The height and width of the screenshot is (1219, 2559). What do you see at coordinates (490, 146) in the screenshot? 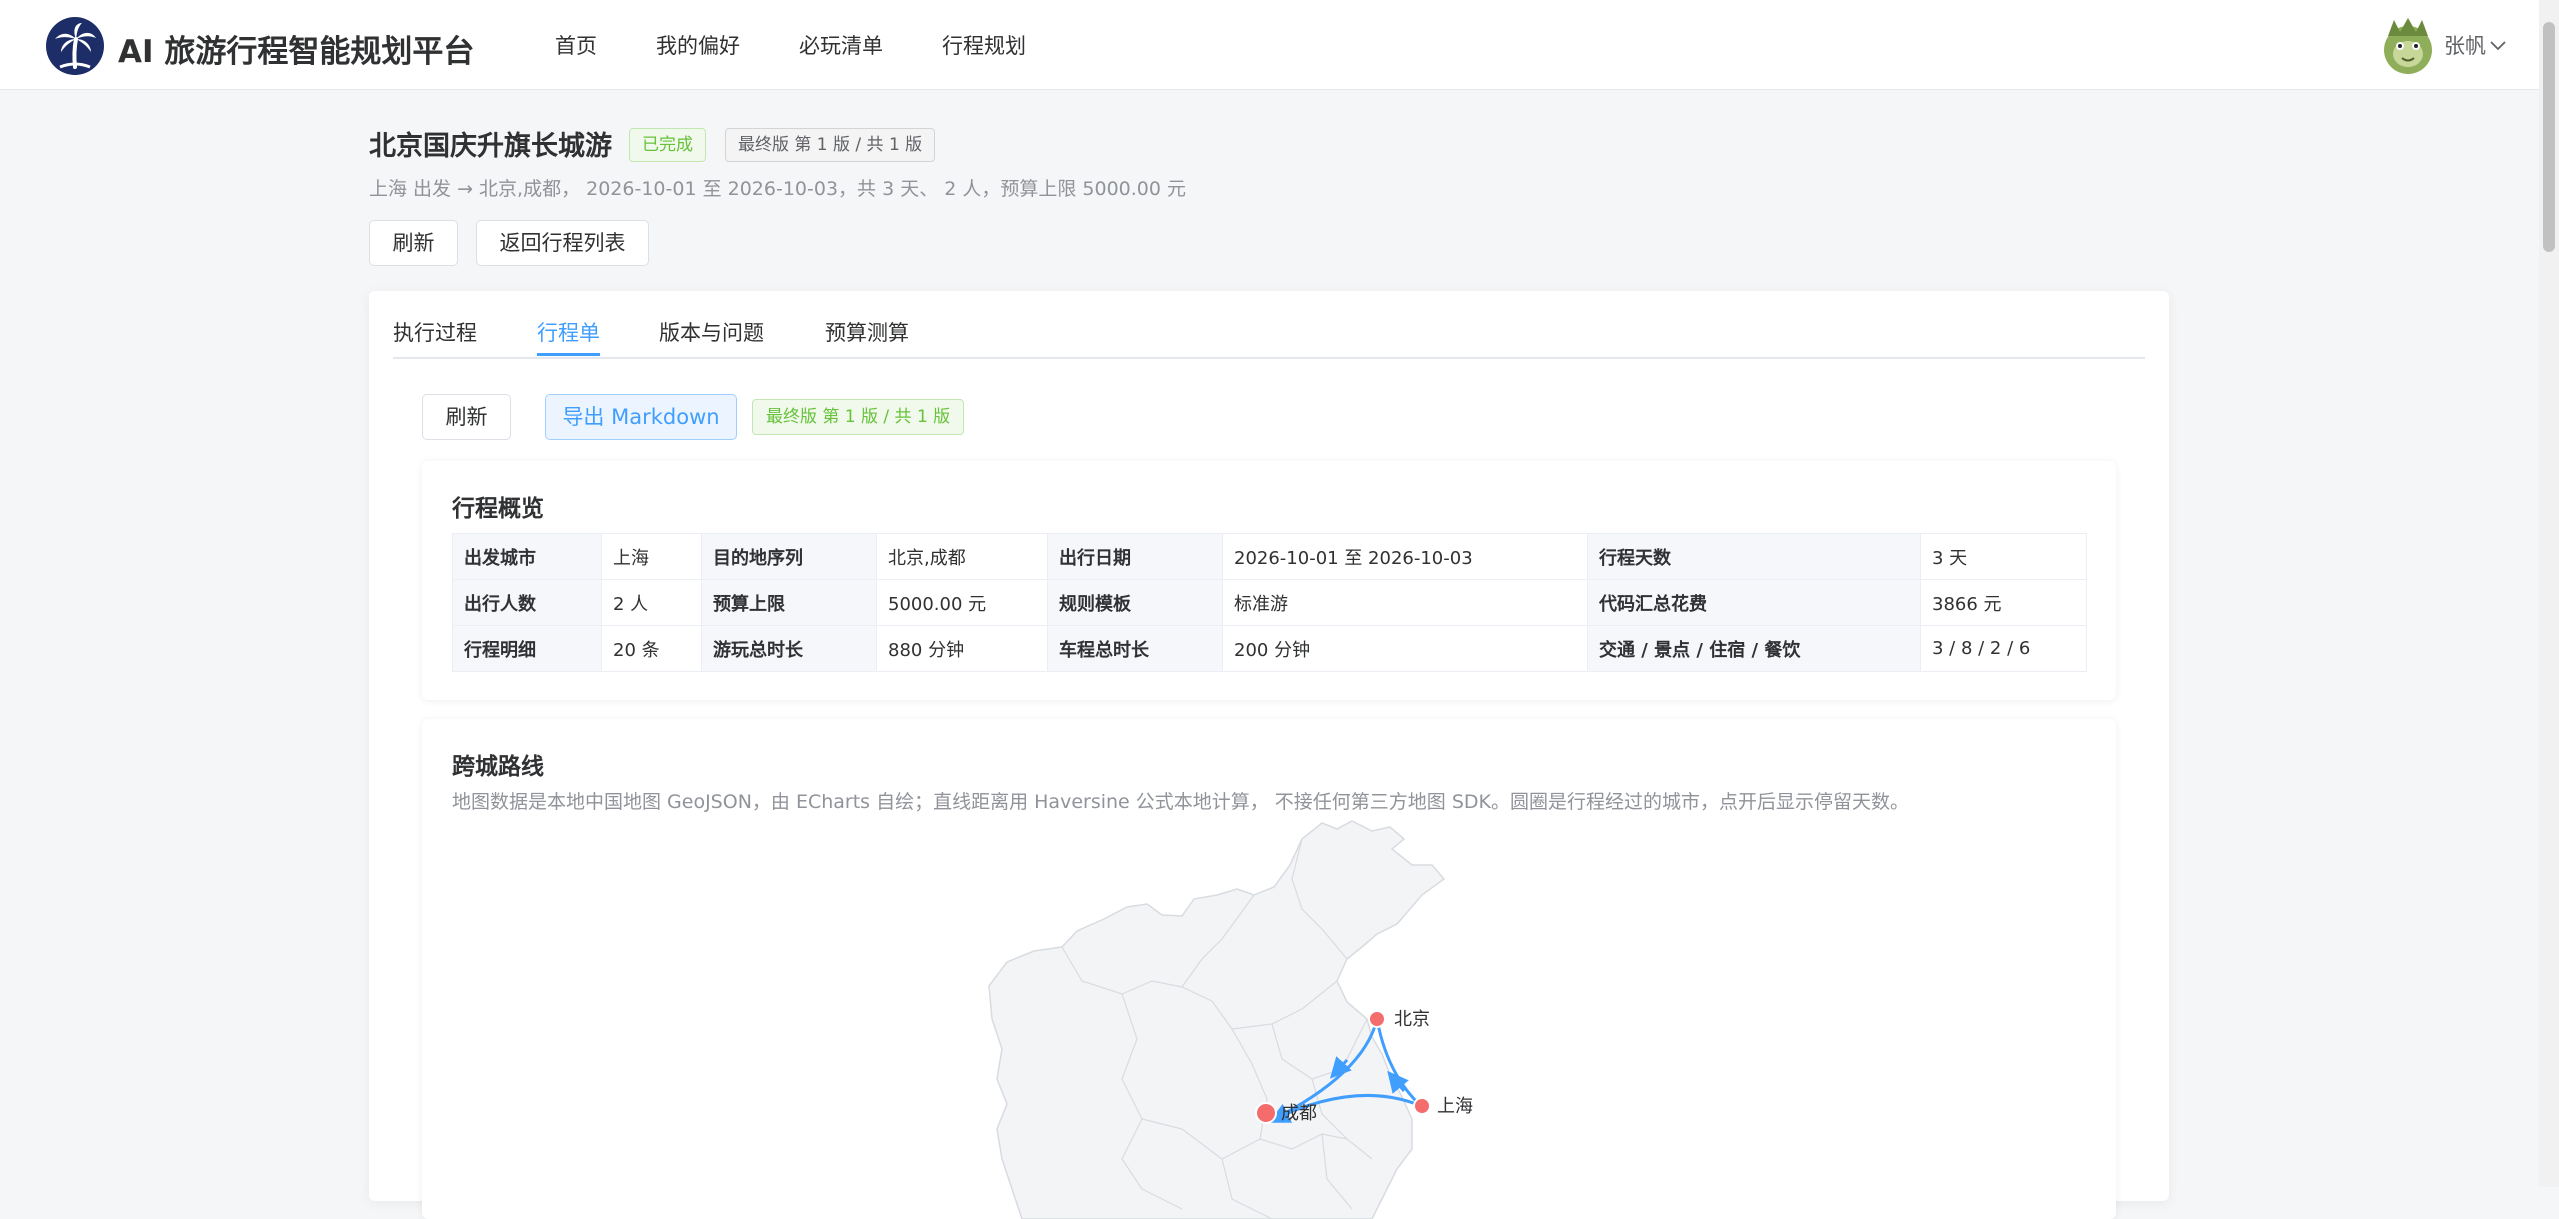
I see `page-title: 北京国庆升旗长城游` at bounding box center [490, 146].